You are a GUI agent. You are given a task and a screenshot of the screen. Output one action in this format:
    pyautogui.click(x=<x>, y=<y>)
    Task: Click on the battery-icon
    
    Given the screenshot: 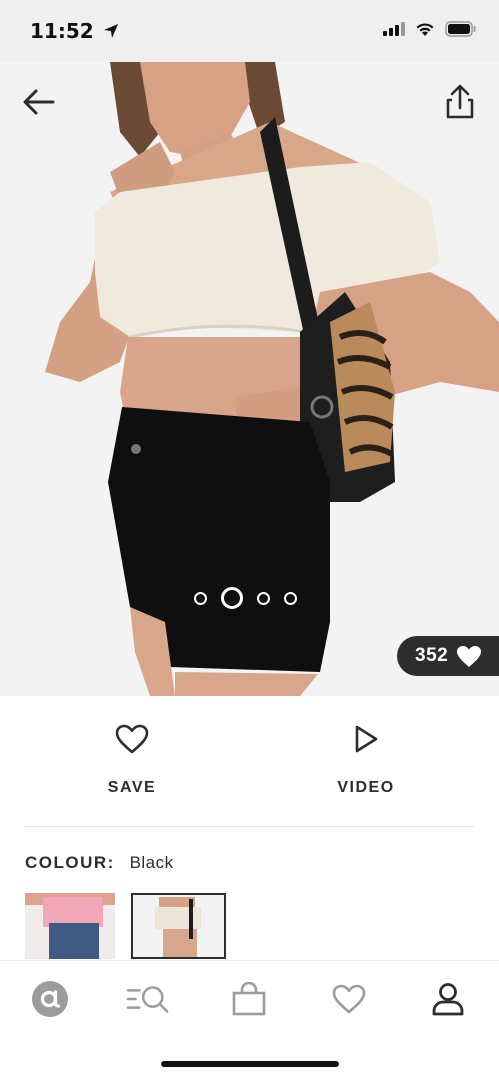 What is the action you would take?
    pyautogui.click(x=460, y=29)
    